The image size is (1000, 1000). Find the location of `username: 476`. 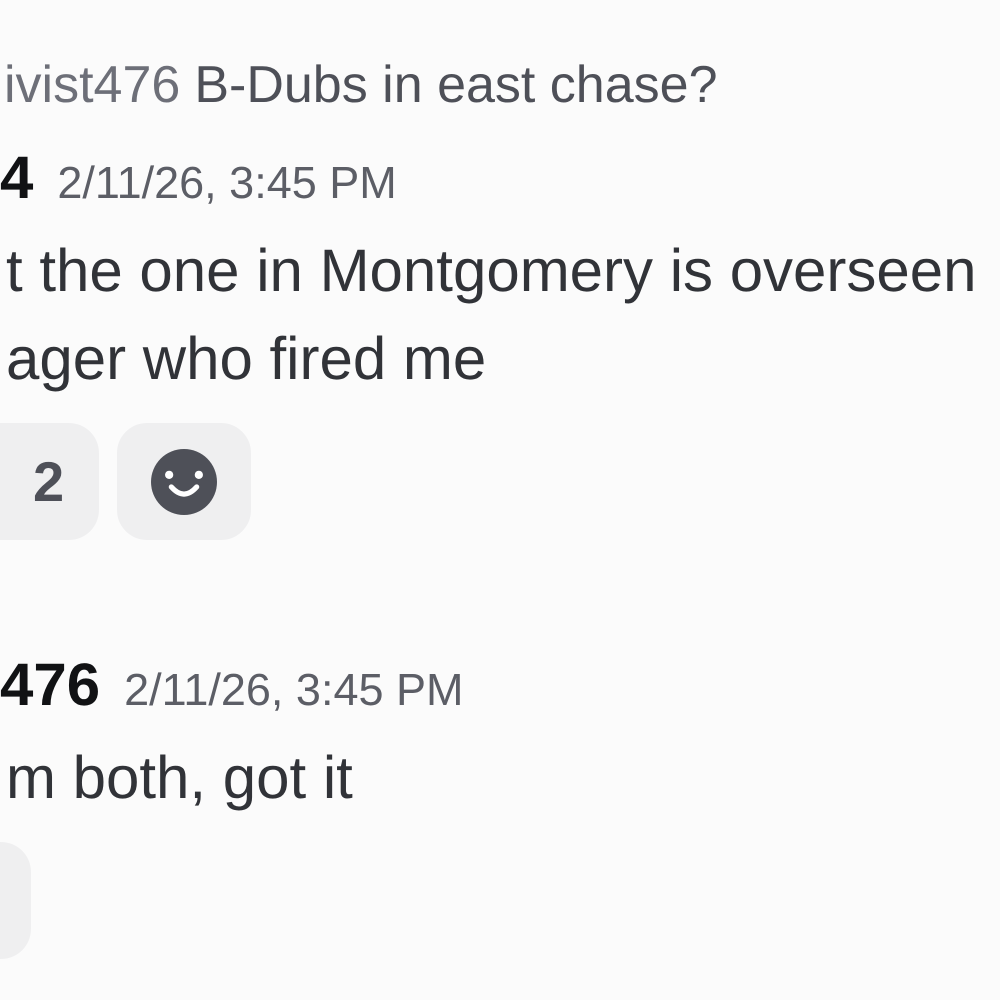

username: 476 is located at coordinates (50, 685).